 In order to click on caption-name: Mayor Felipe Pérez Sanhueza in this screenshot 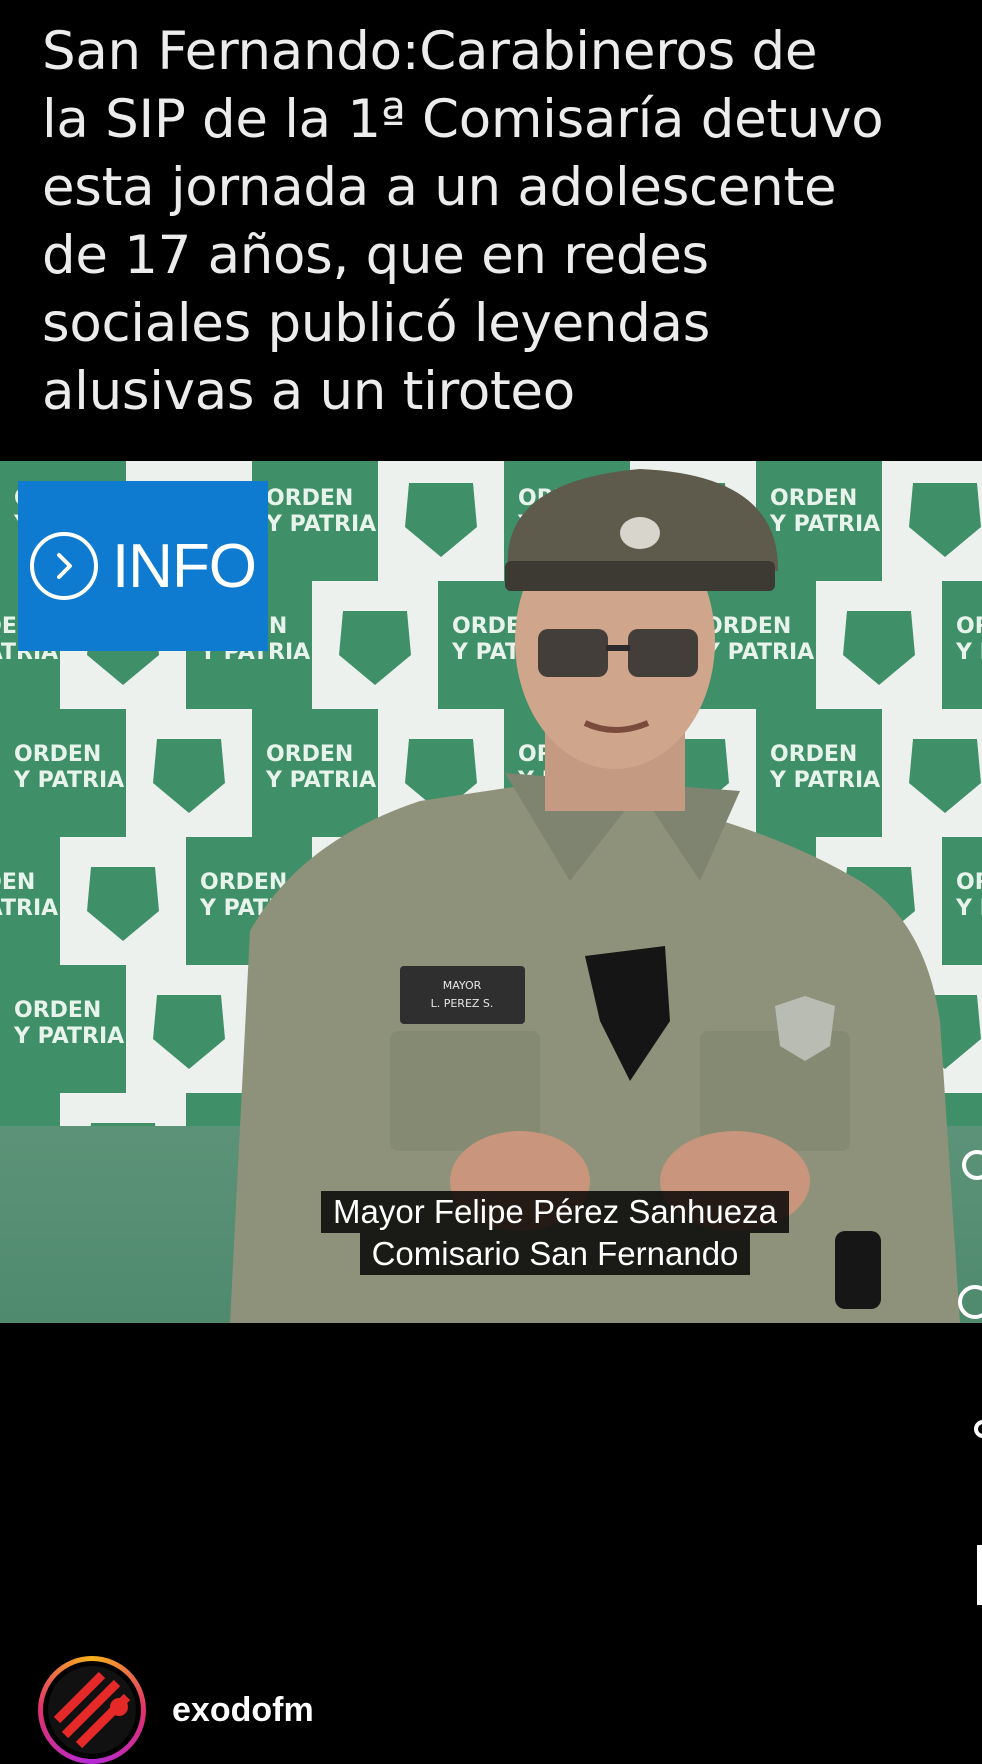, I will do `click(555, 1212)`.